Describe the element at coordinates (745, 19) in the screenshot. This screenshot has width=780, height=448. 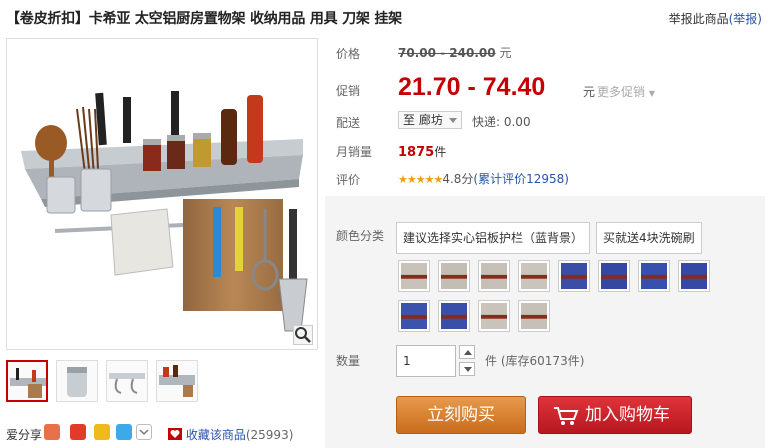
I see `report-button: (举报)` at that location.